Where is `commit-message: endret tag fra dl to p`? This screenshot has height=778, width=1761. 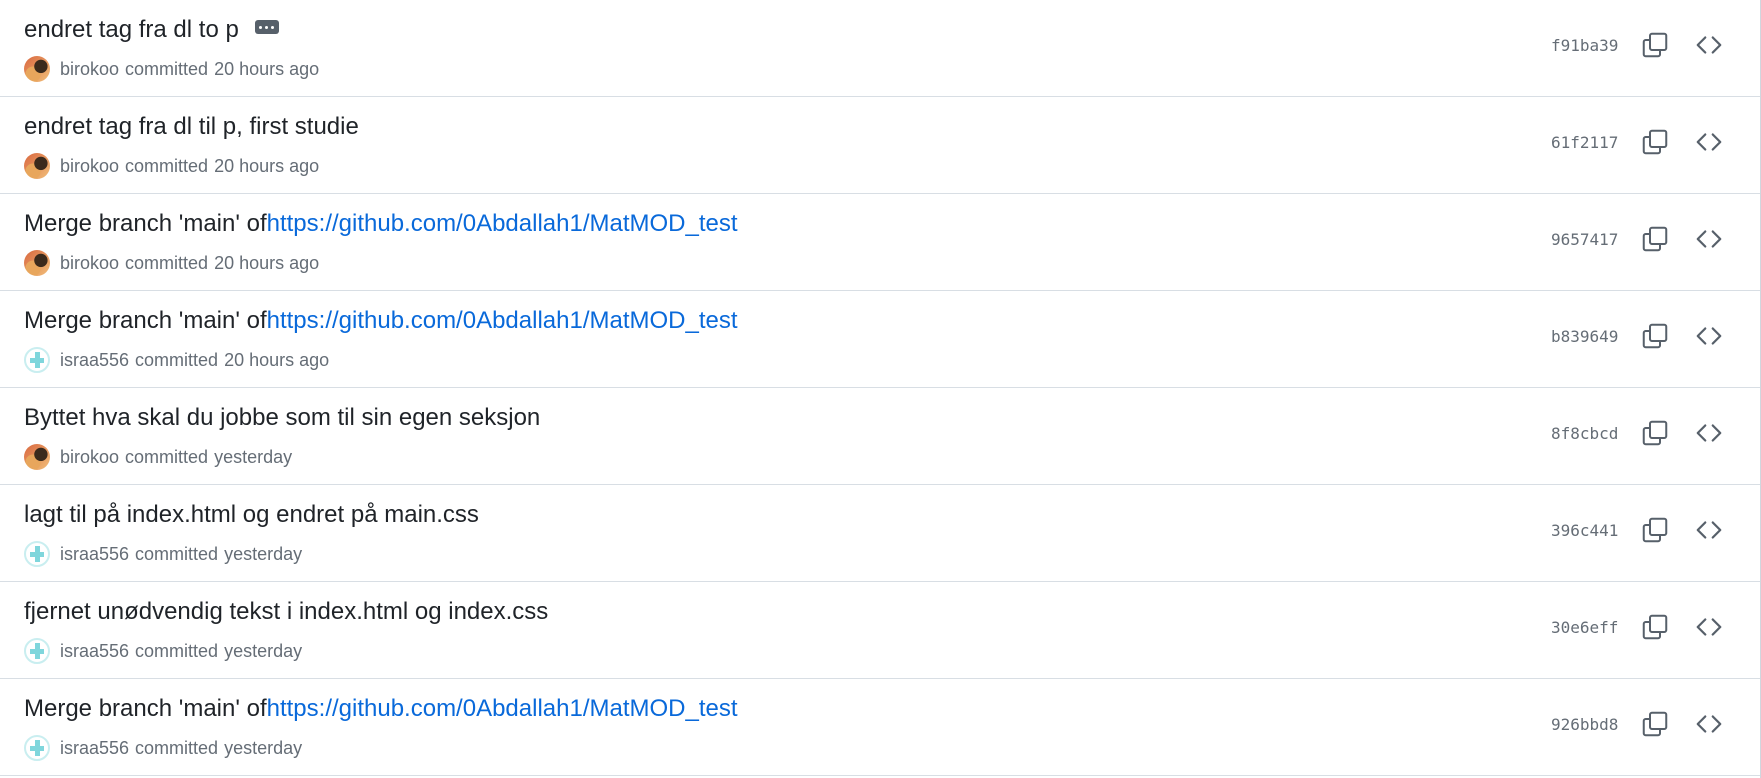 commit-message: endret tag fra dl to p is located at coordinates (151, 30).